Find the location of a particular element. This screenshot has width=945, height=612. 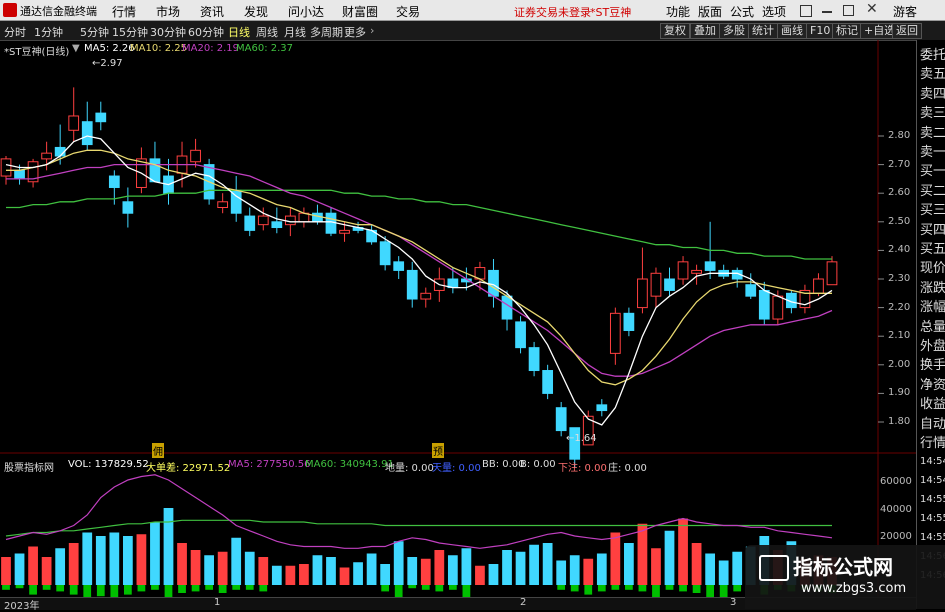

menu-gongneng: 功能 is located at coordinates (678, 11).